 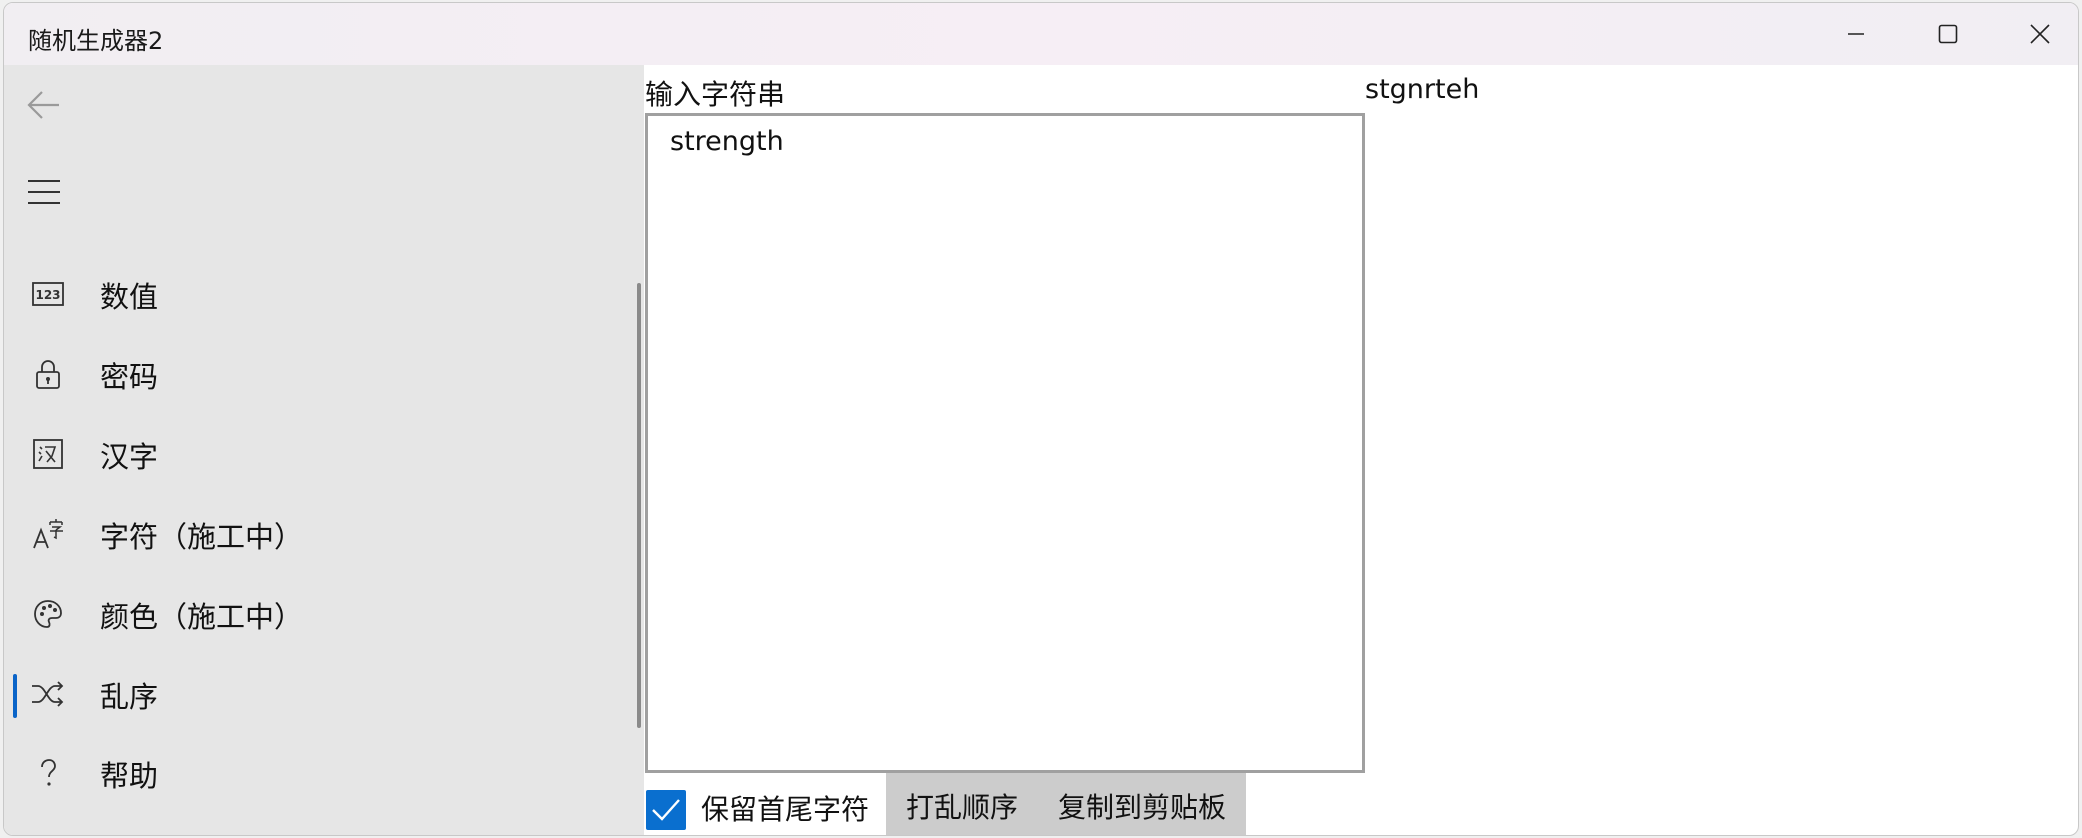 I want to click on copy-to-clipboard-button: 复制到剪贴板, so click(x=1142, y=804).